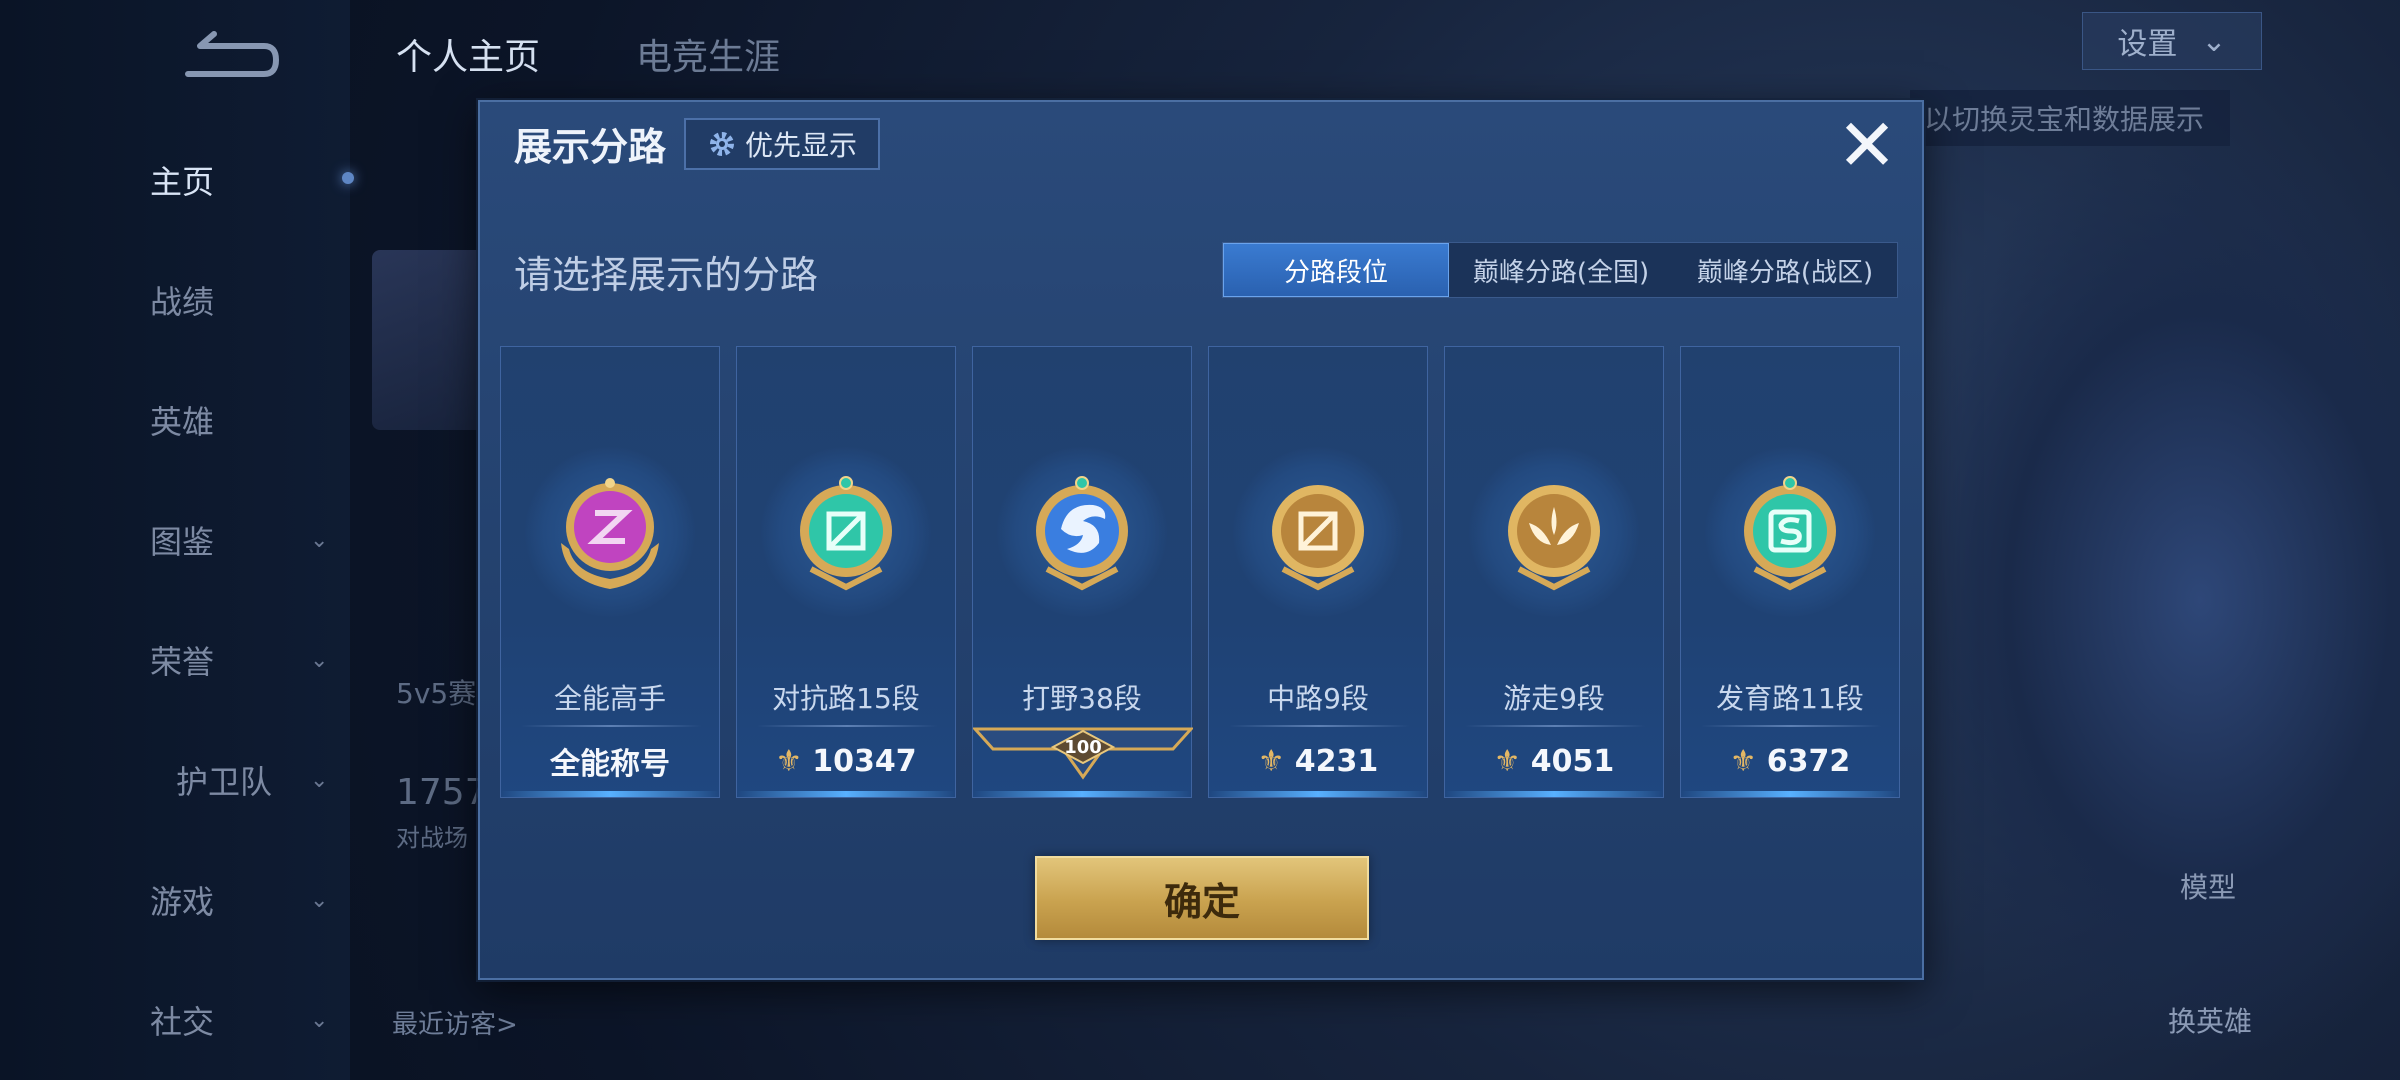 This screenshot has height=1080, width=2400. I want to click on sidebar-item-heroes: 英雄, so click(250, 420).